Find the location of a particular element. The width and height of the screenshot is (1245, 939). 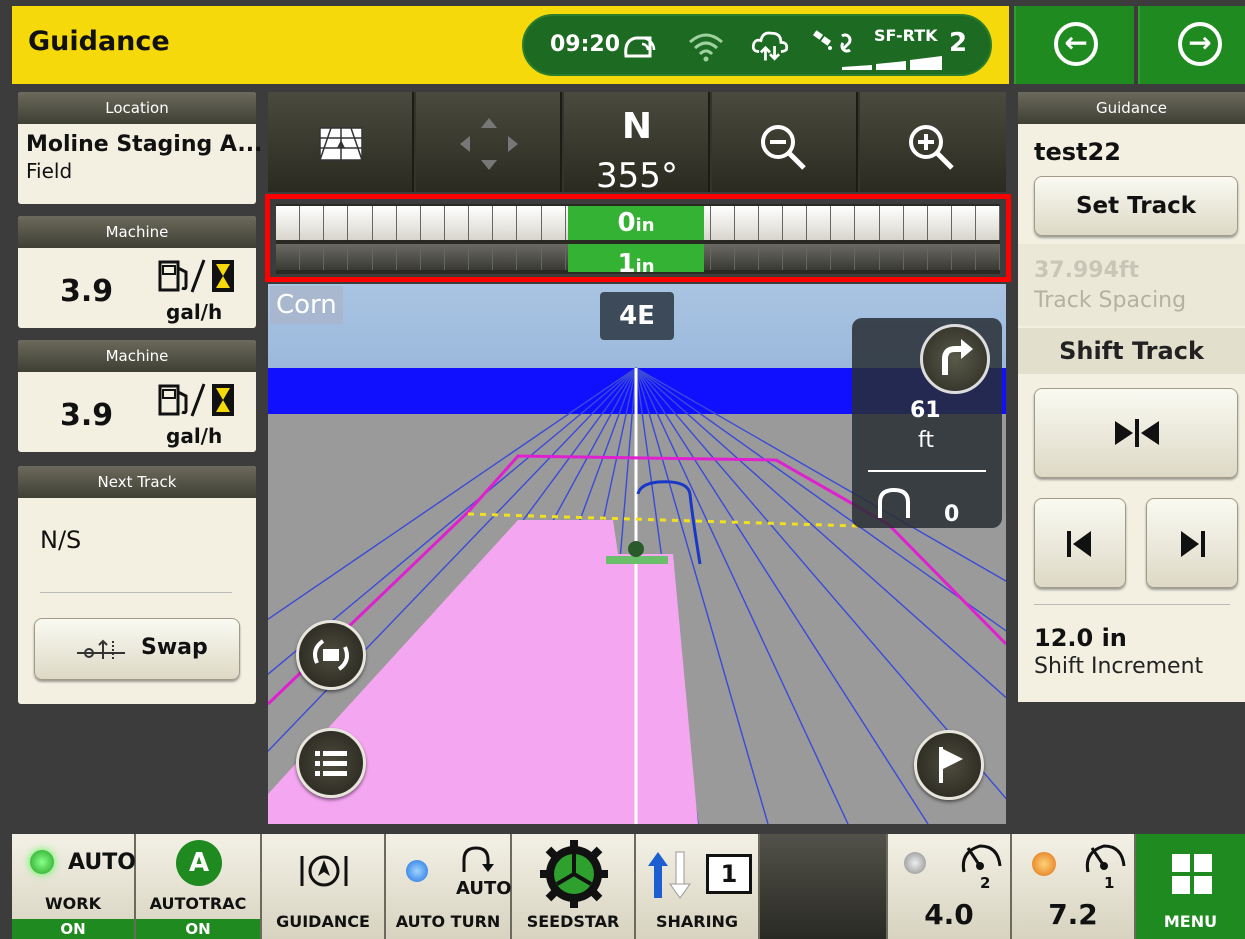

seedstar-button: SEEDSTAR is located at coordinates (574, 886).